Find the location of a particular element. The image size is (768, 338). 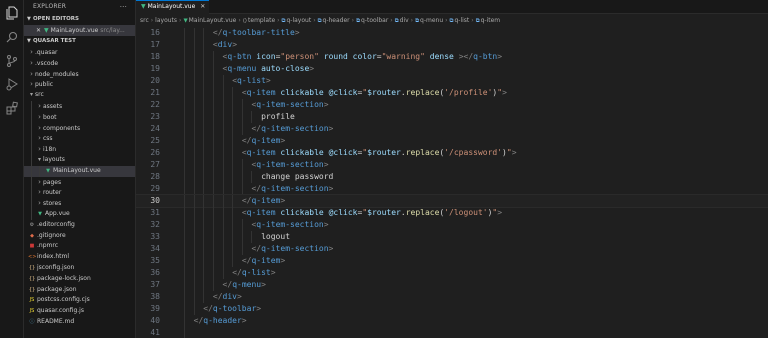

tree-item: › .vscode is located at coordinates (79, 63).